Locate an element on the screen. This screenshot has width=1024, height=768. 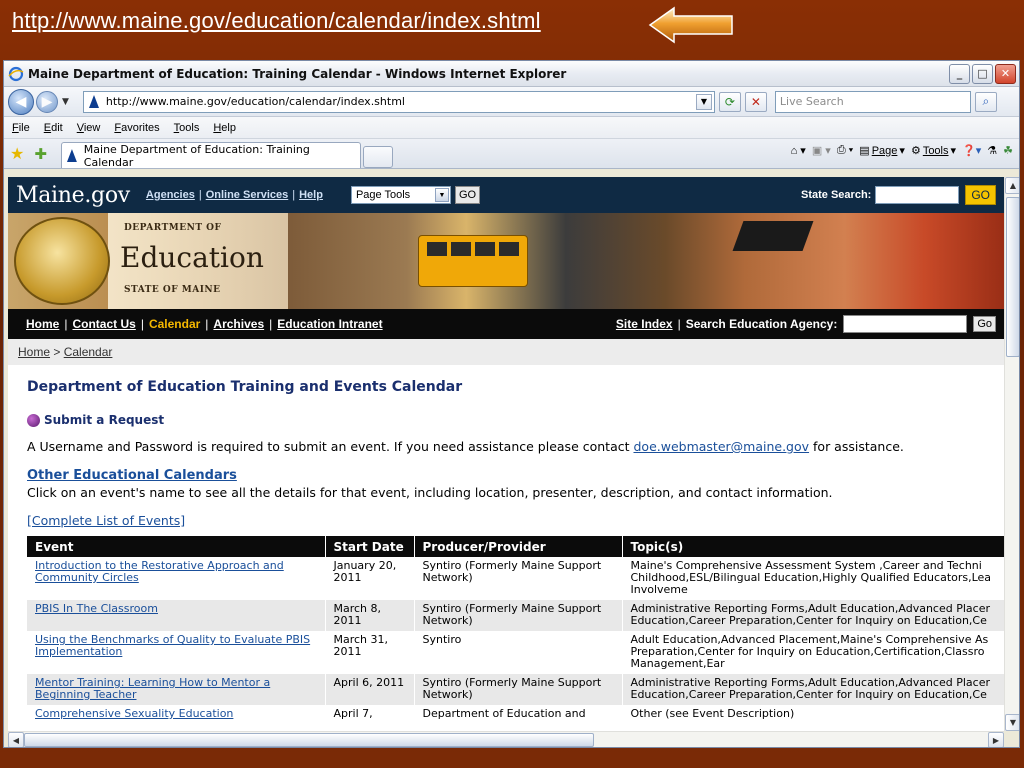
banner-dept-of: DEPARTMENT OF is located at coordinates (173, 228).